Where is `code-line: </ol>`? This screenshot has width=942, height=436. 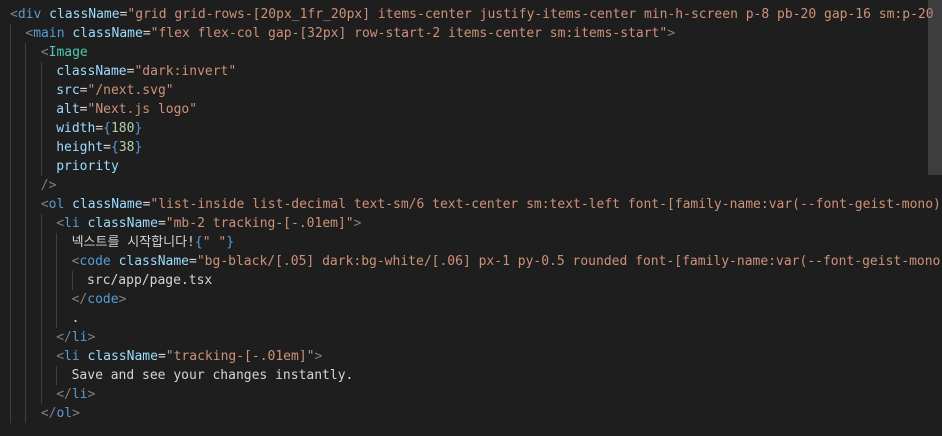
code-line: </ol> is located at coordinates (471, 413).